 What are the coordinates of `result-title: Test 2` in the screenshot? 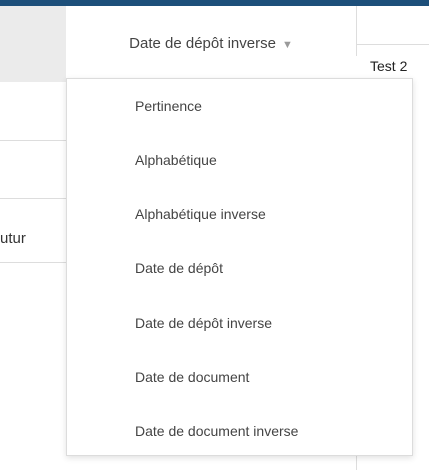 It's located at (388, 66).